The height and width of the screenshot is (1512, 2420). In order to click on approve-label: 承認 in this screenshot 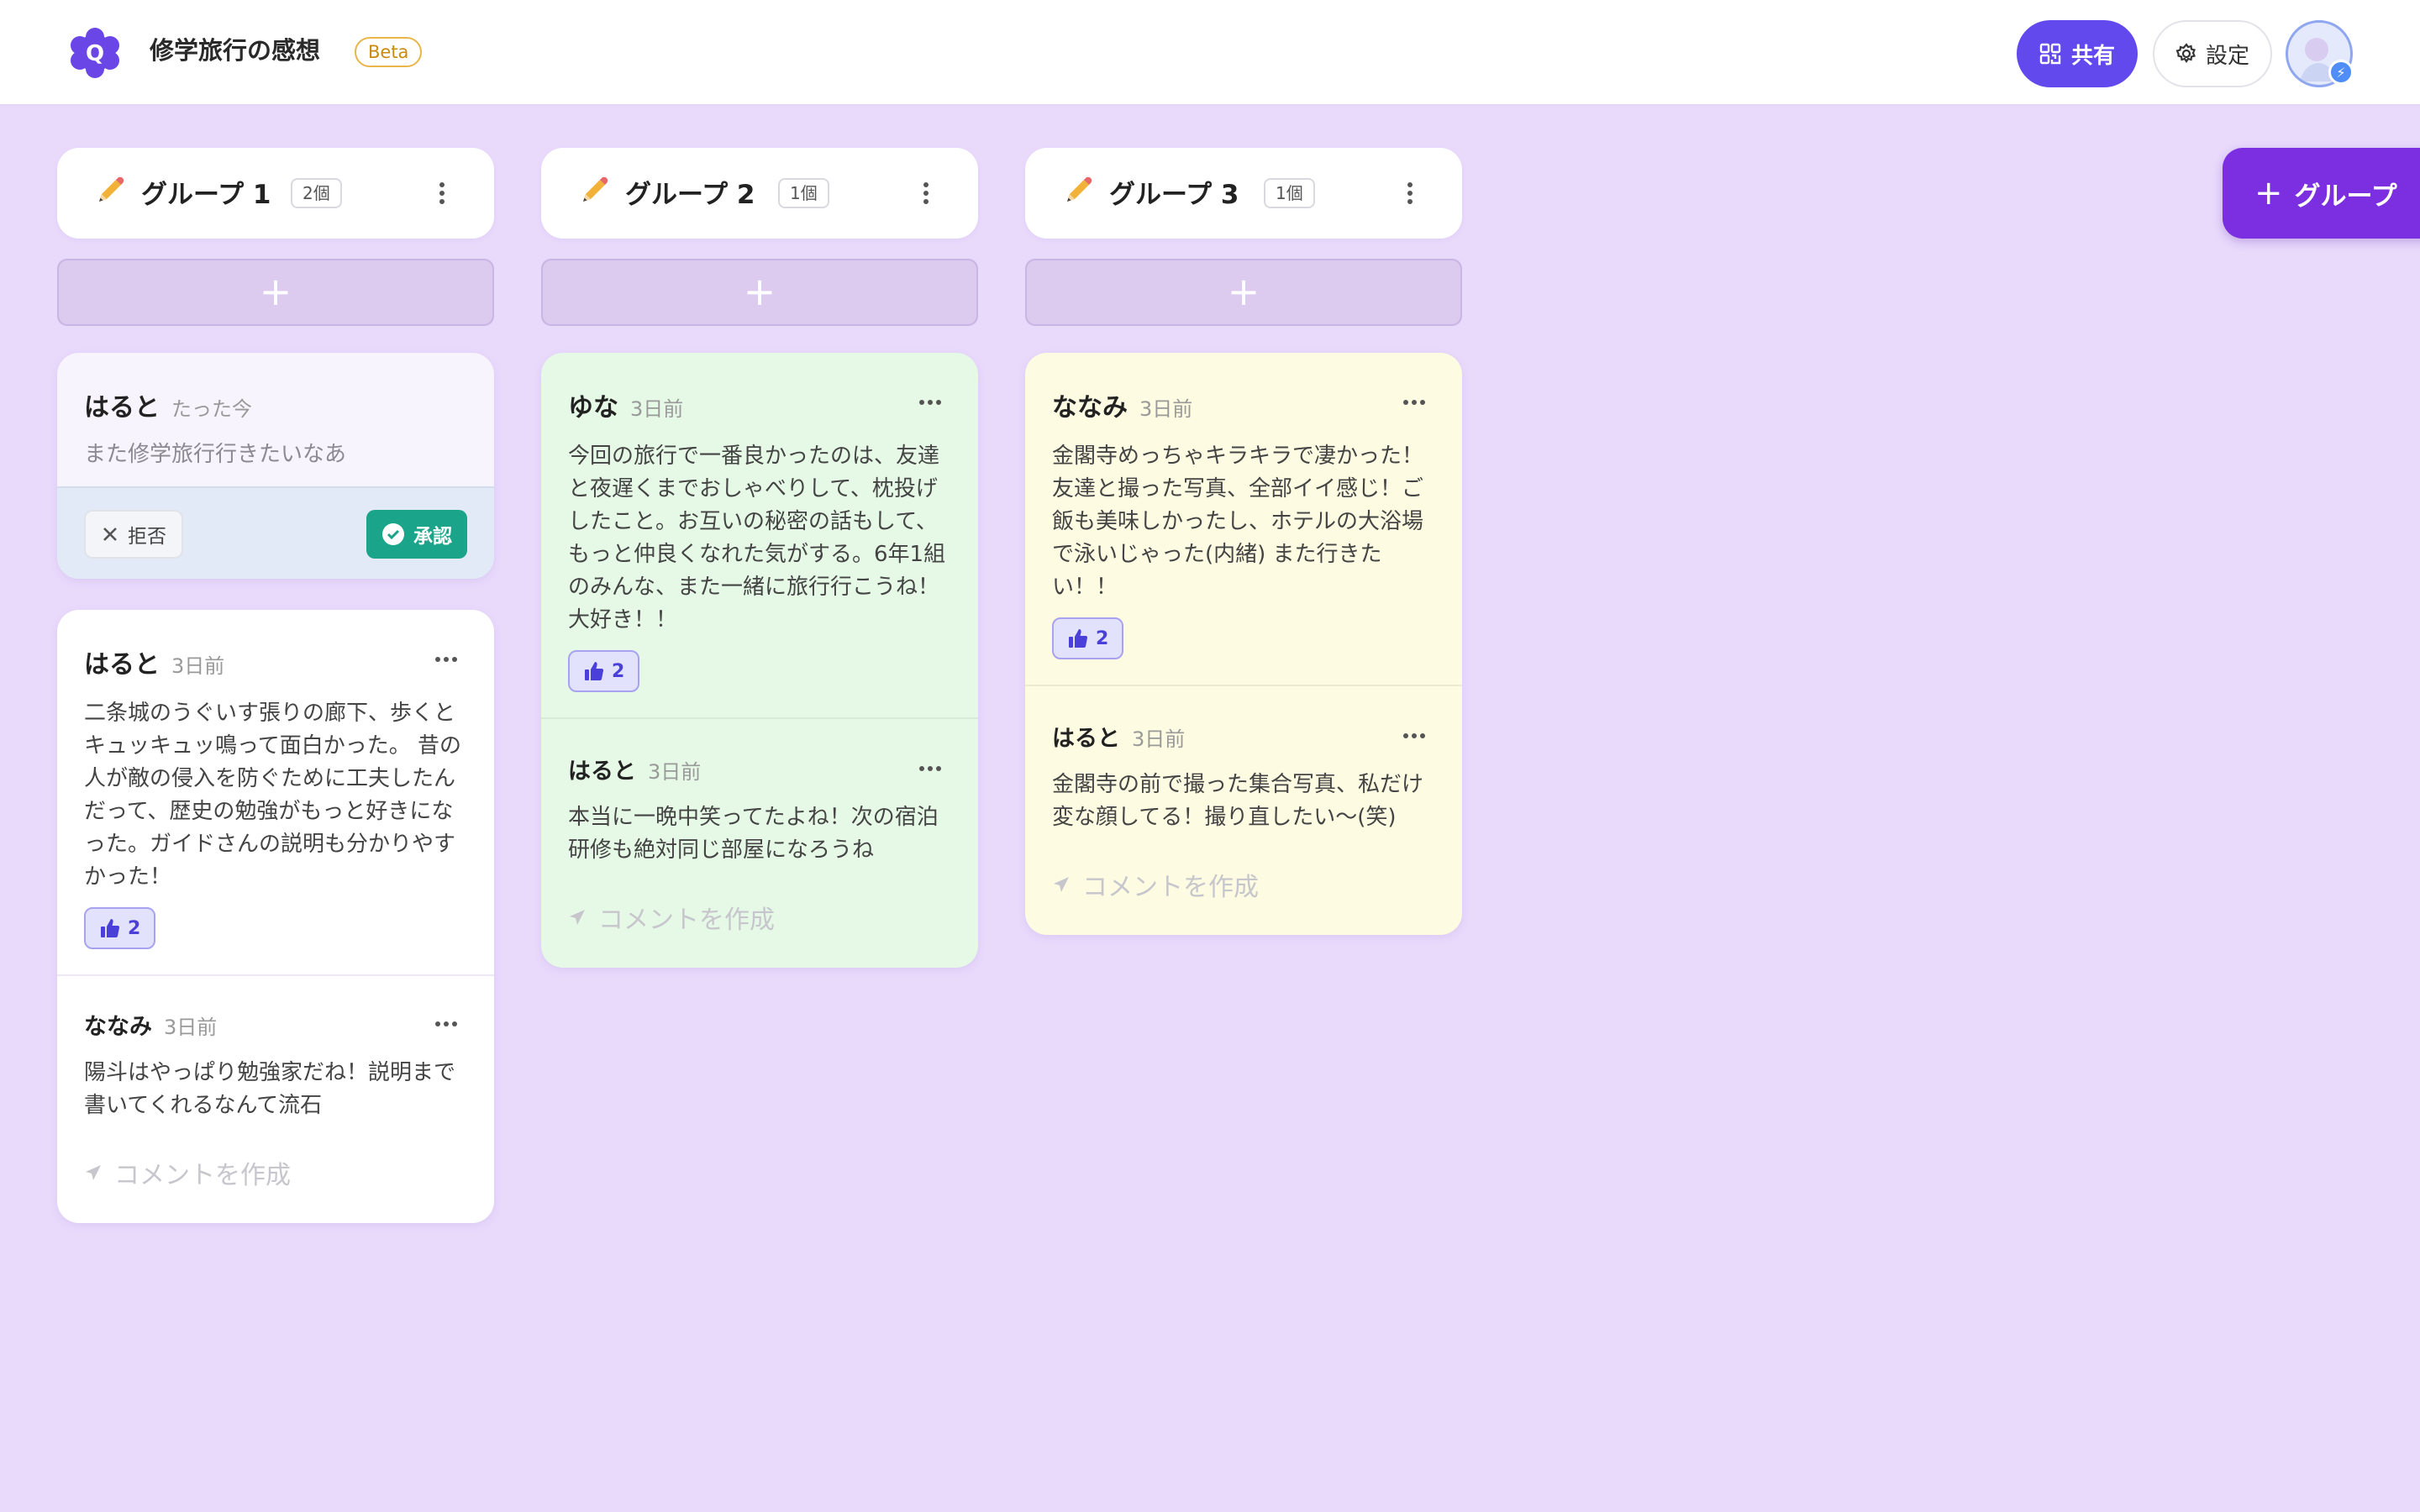, I will do `click(433, 537)`.